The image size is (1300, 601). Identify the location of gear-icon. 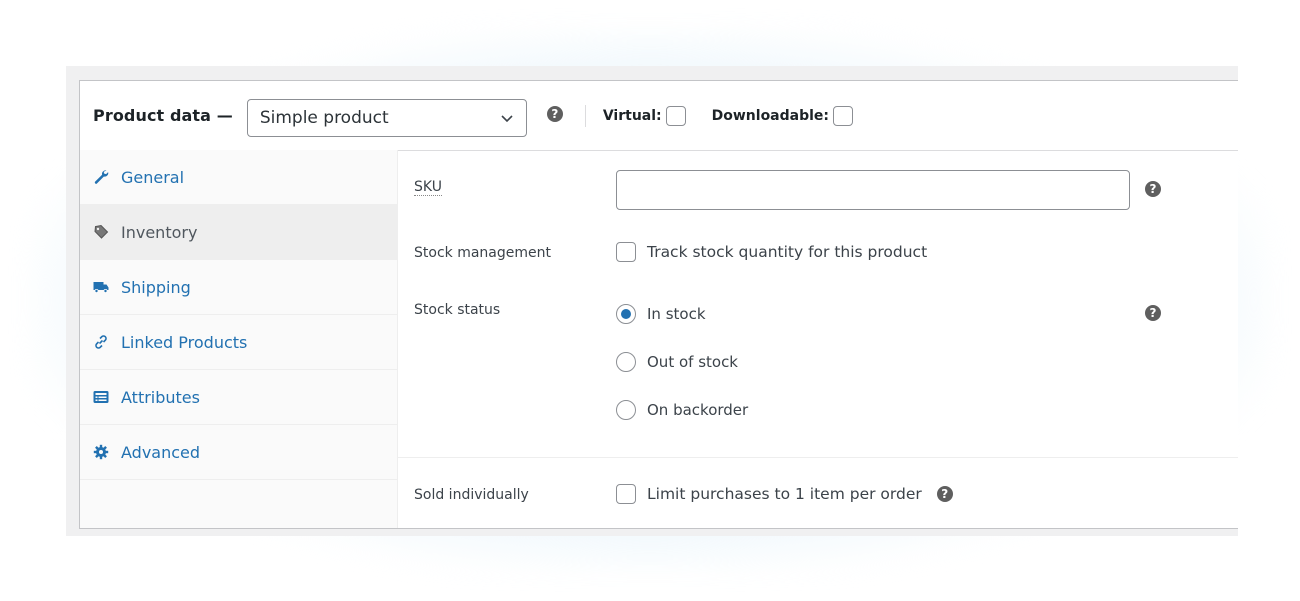
(101, 452).